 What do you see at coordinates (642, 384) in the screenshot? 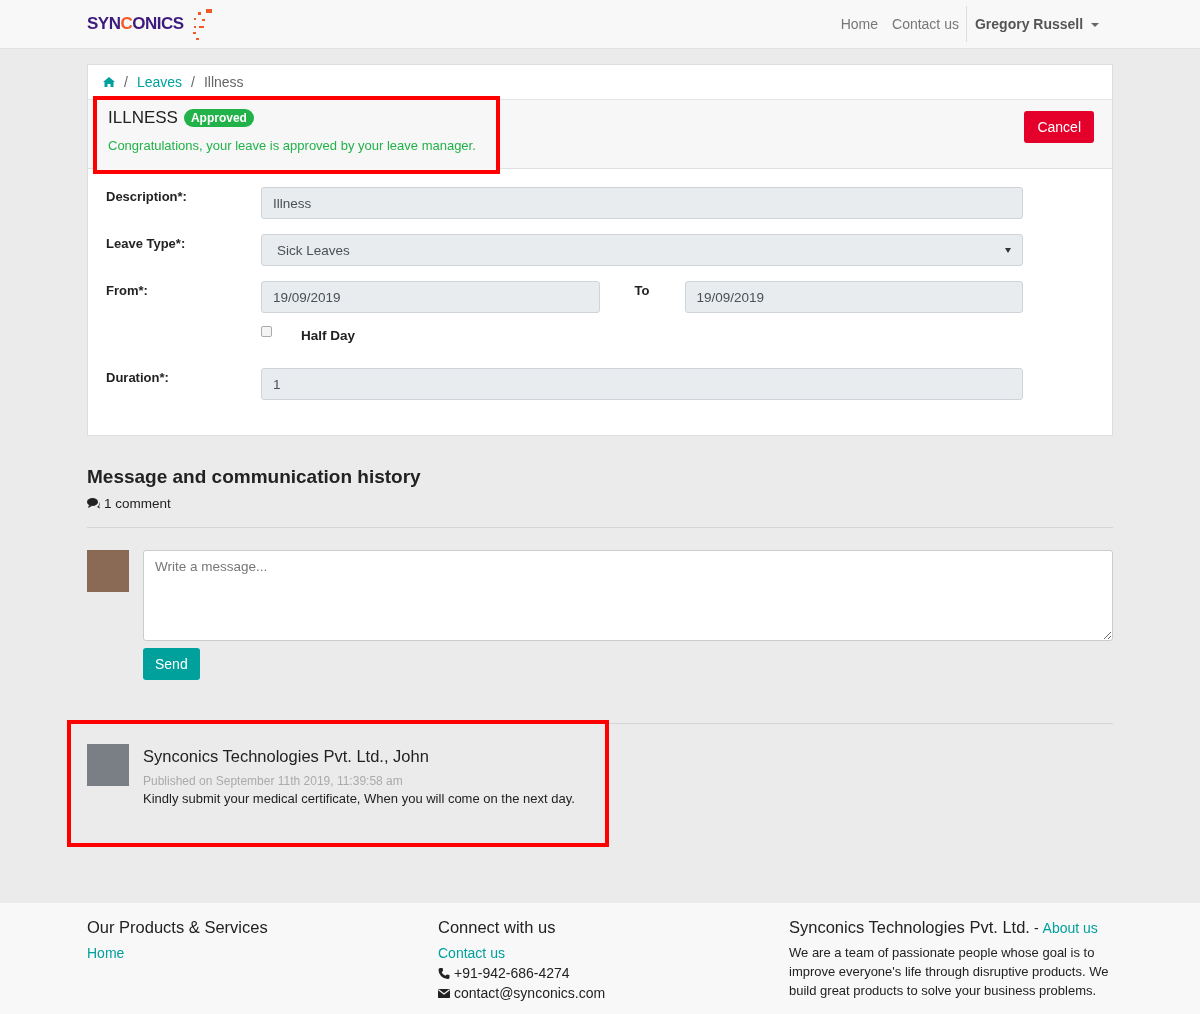
I see `input-field: 1` at bounding box center [642, 384].